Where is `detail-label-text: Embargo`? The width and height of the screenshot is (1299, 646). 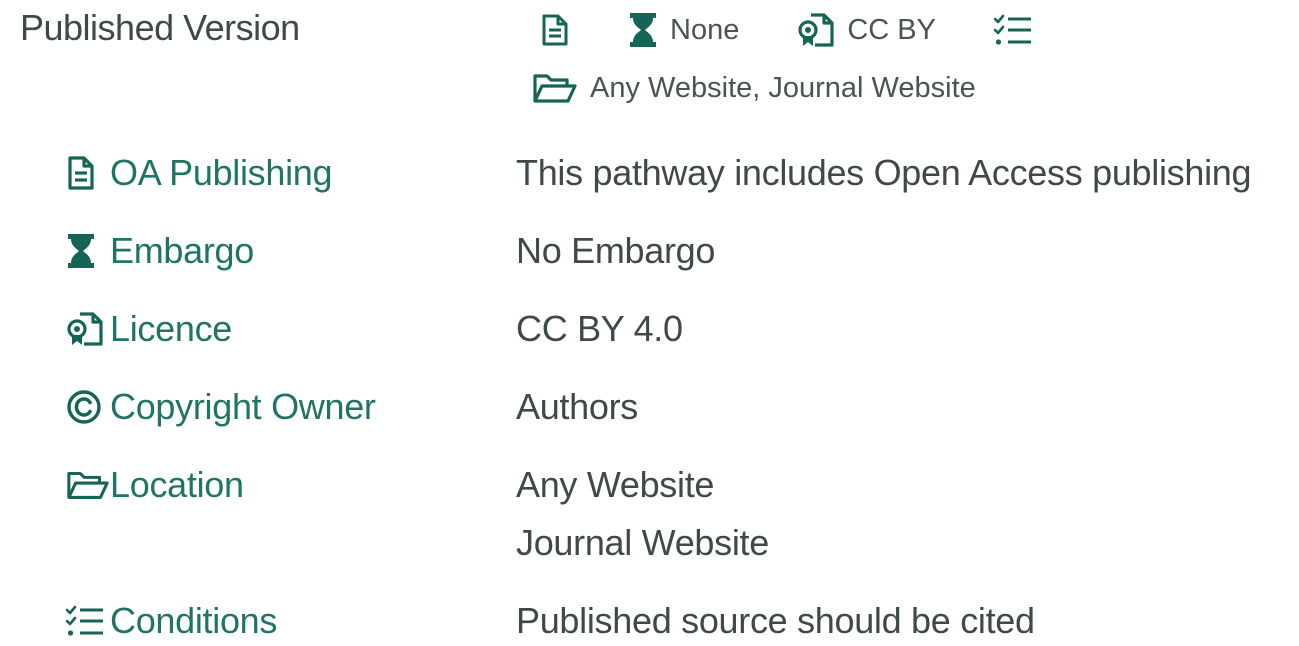 detail-label-text: Embargo is located at coordinates (182, 250).